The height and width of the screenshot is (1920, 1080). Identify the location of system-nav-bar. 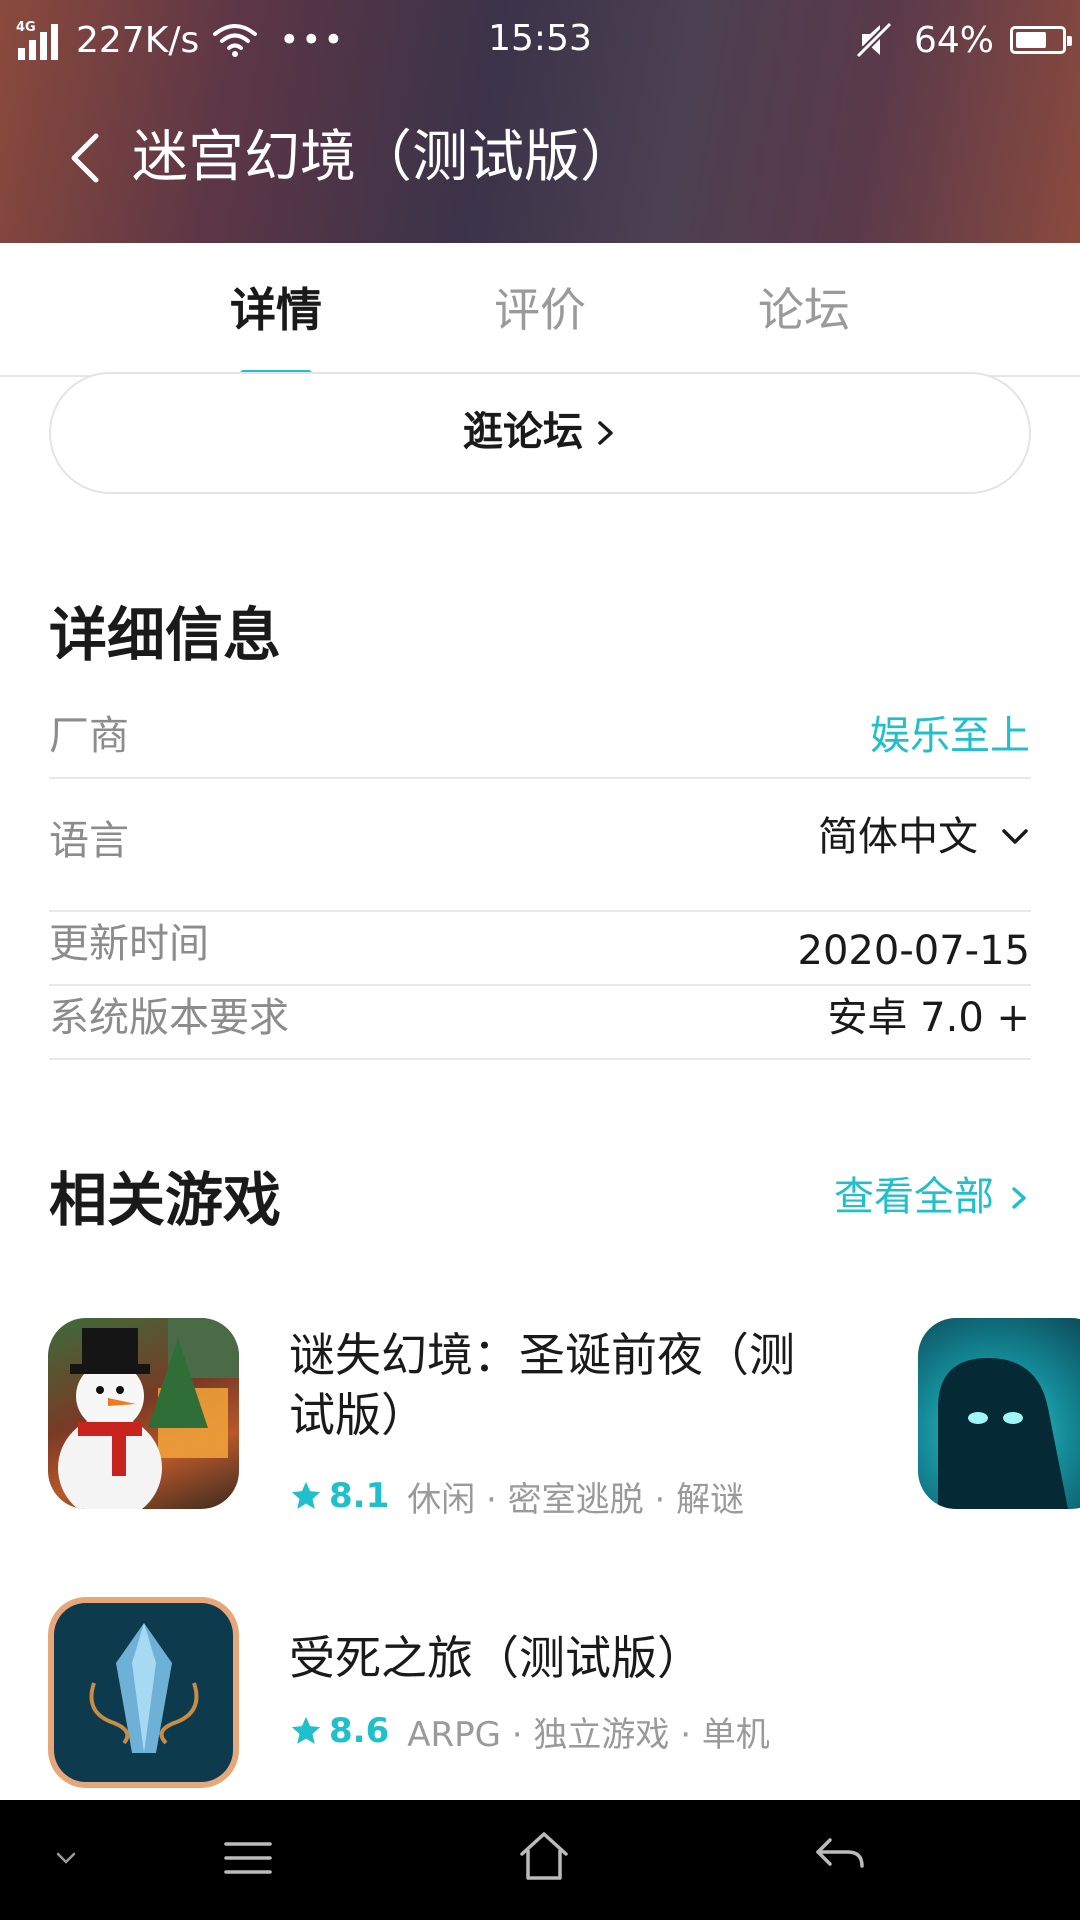
(540, 1860).